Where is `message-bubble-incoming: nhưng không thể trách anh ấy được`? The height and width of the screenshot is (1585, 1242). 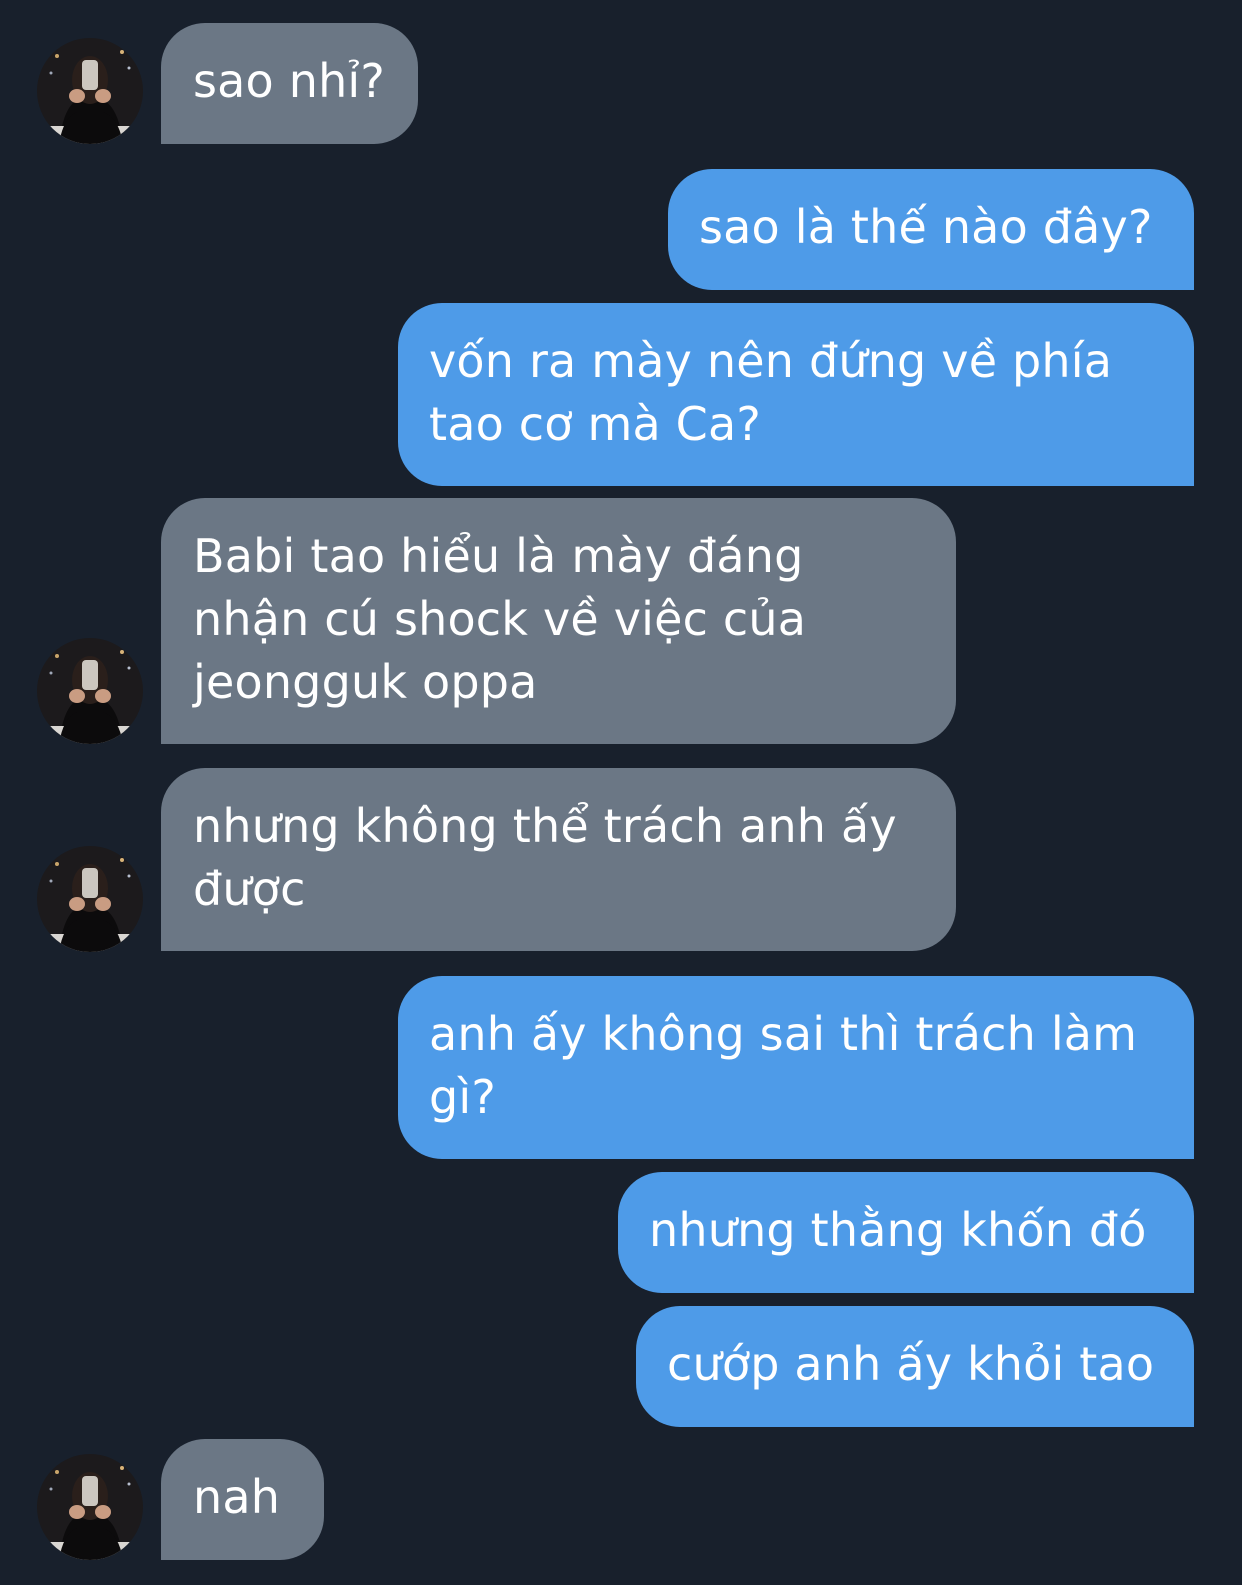 message-bubble-incoming: nhưng không thể trách anh ấy được is located at coordinates (558, 859).